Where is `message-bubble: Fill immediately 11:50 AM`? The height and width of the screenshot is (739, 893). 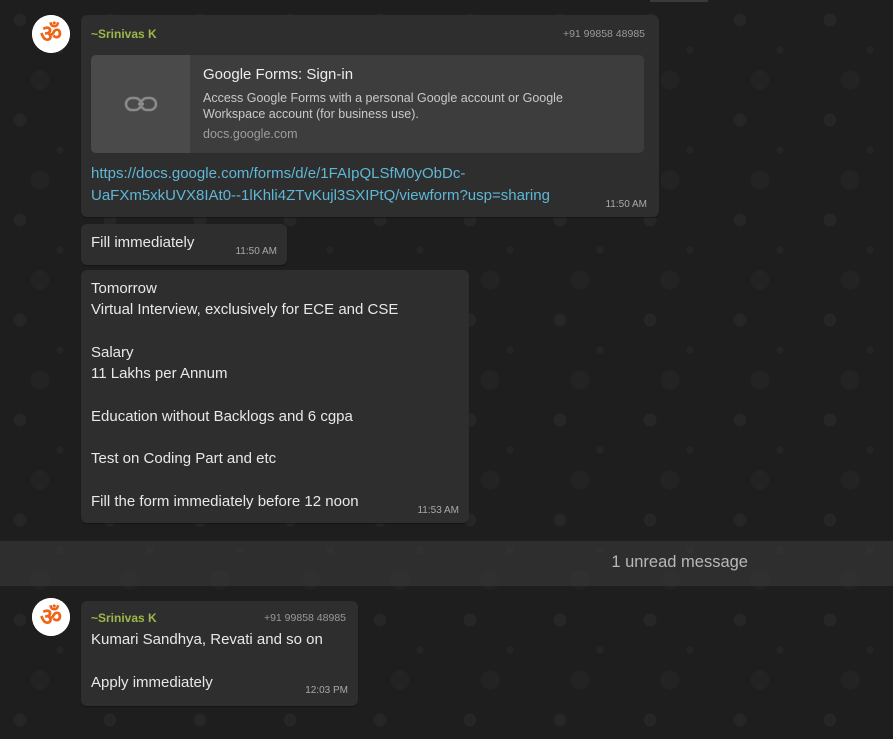 message-bubble: Fill immediately 11:50 AM is located at coordinates (184, 244).